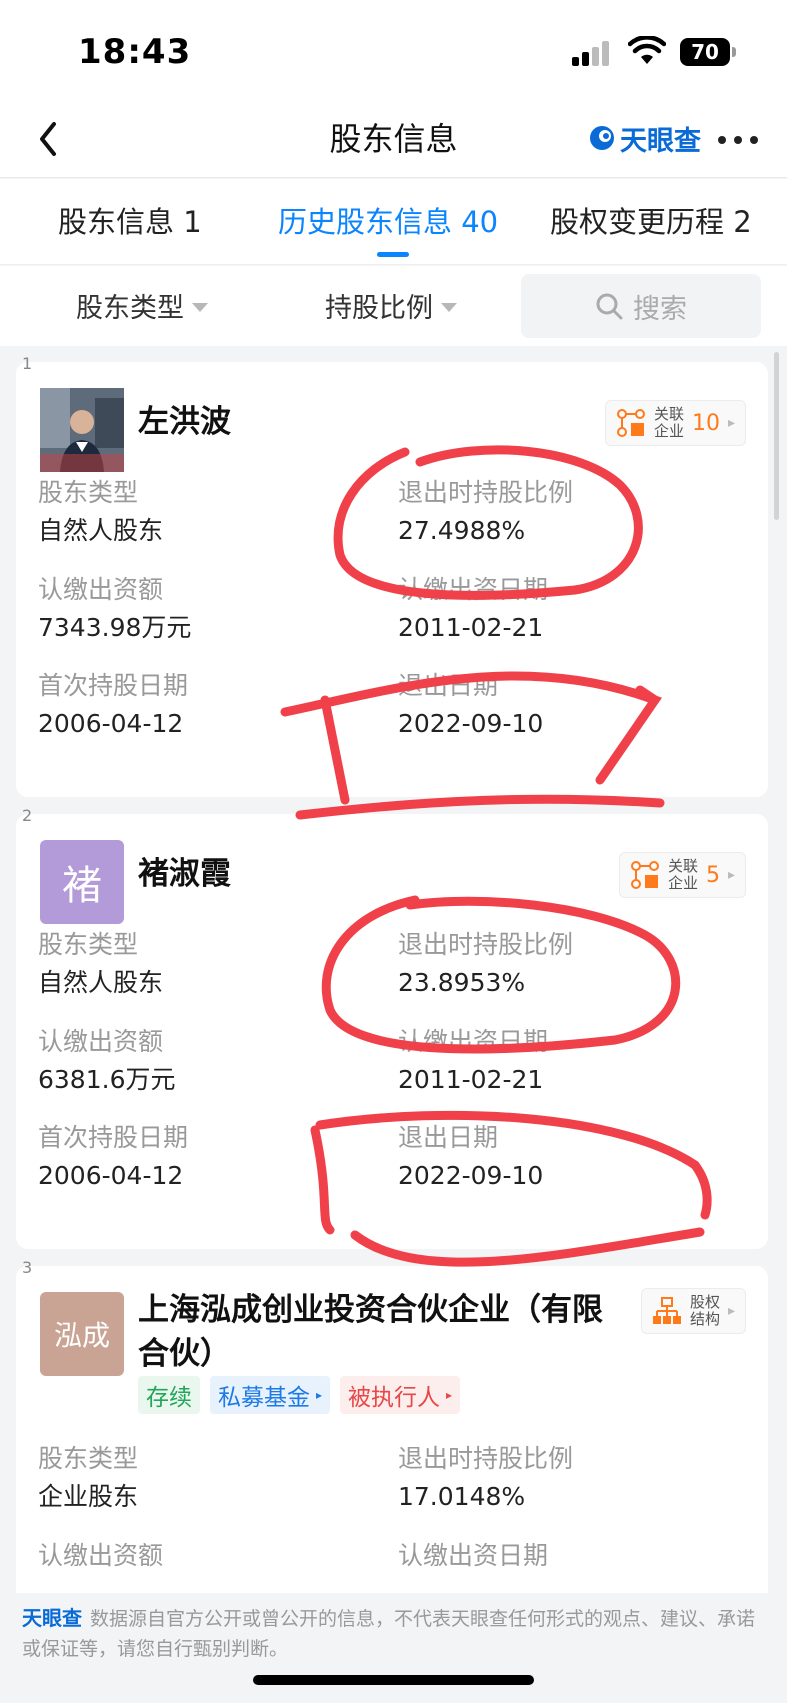 This screenshot has height=1703, width=787. I want to click on shareholder-name: 左洪波, so click(184, 422).